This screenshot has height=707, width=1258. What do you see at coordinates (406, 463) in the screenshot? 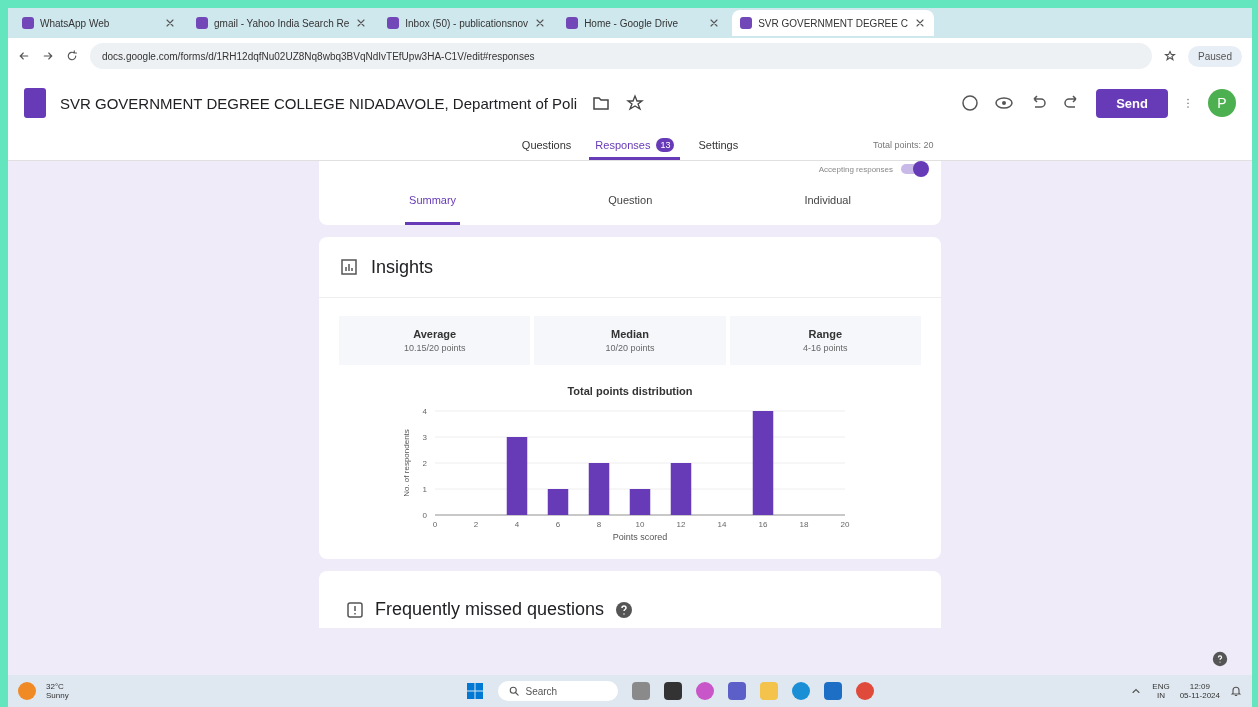
I see `y-axis-title: No. of respondents` at bounding box center [406, 463].